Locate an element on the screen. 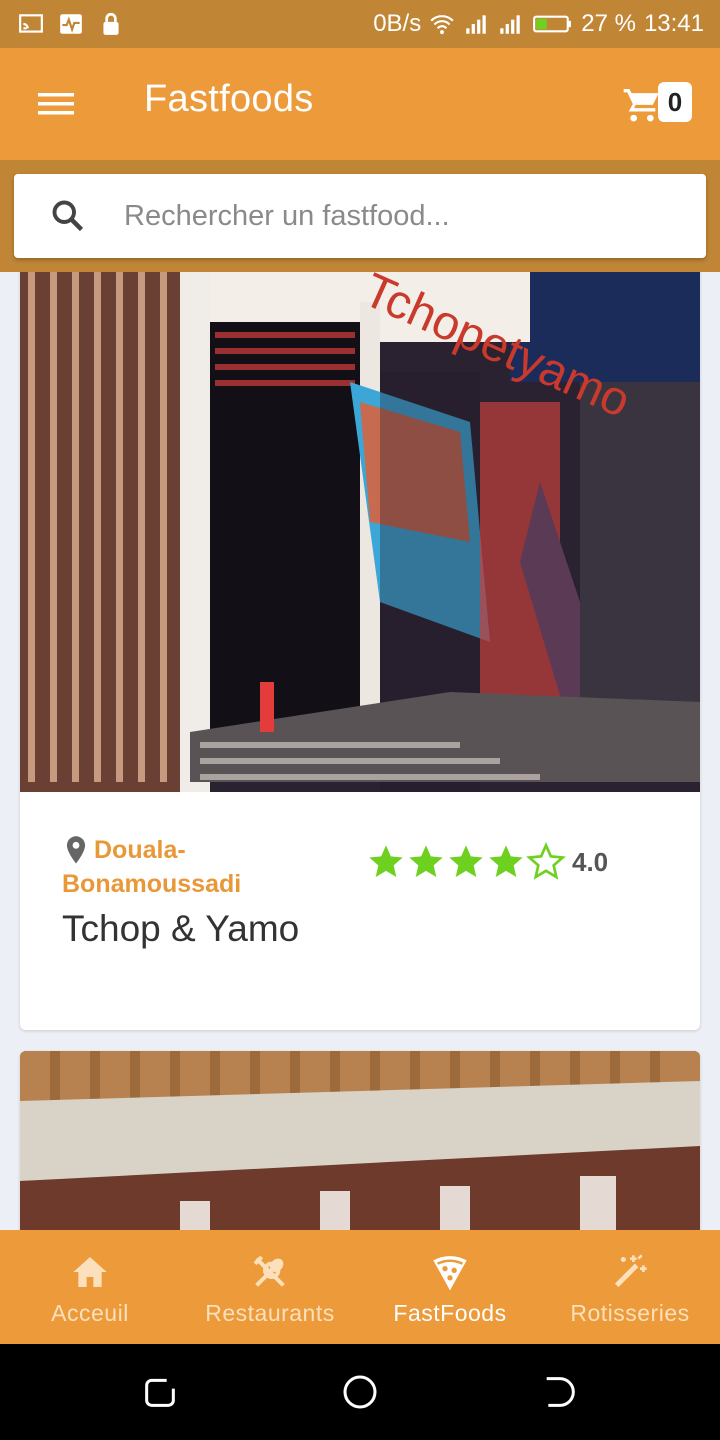  cart-icon is located at coordinates (641, 105).